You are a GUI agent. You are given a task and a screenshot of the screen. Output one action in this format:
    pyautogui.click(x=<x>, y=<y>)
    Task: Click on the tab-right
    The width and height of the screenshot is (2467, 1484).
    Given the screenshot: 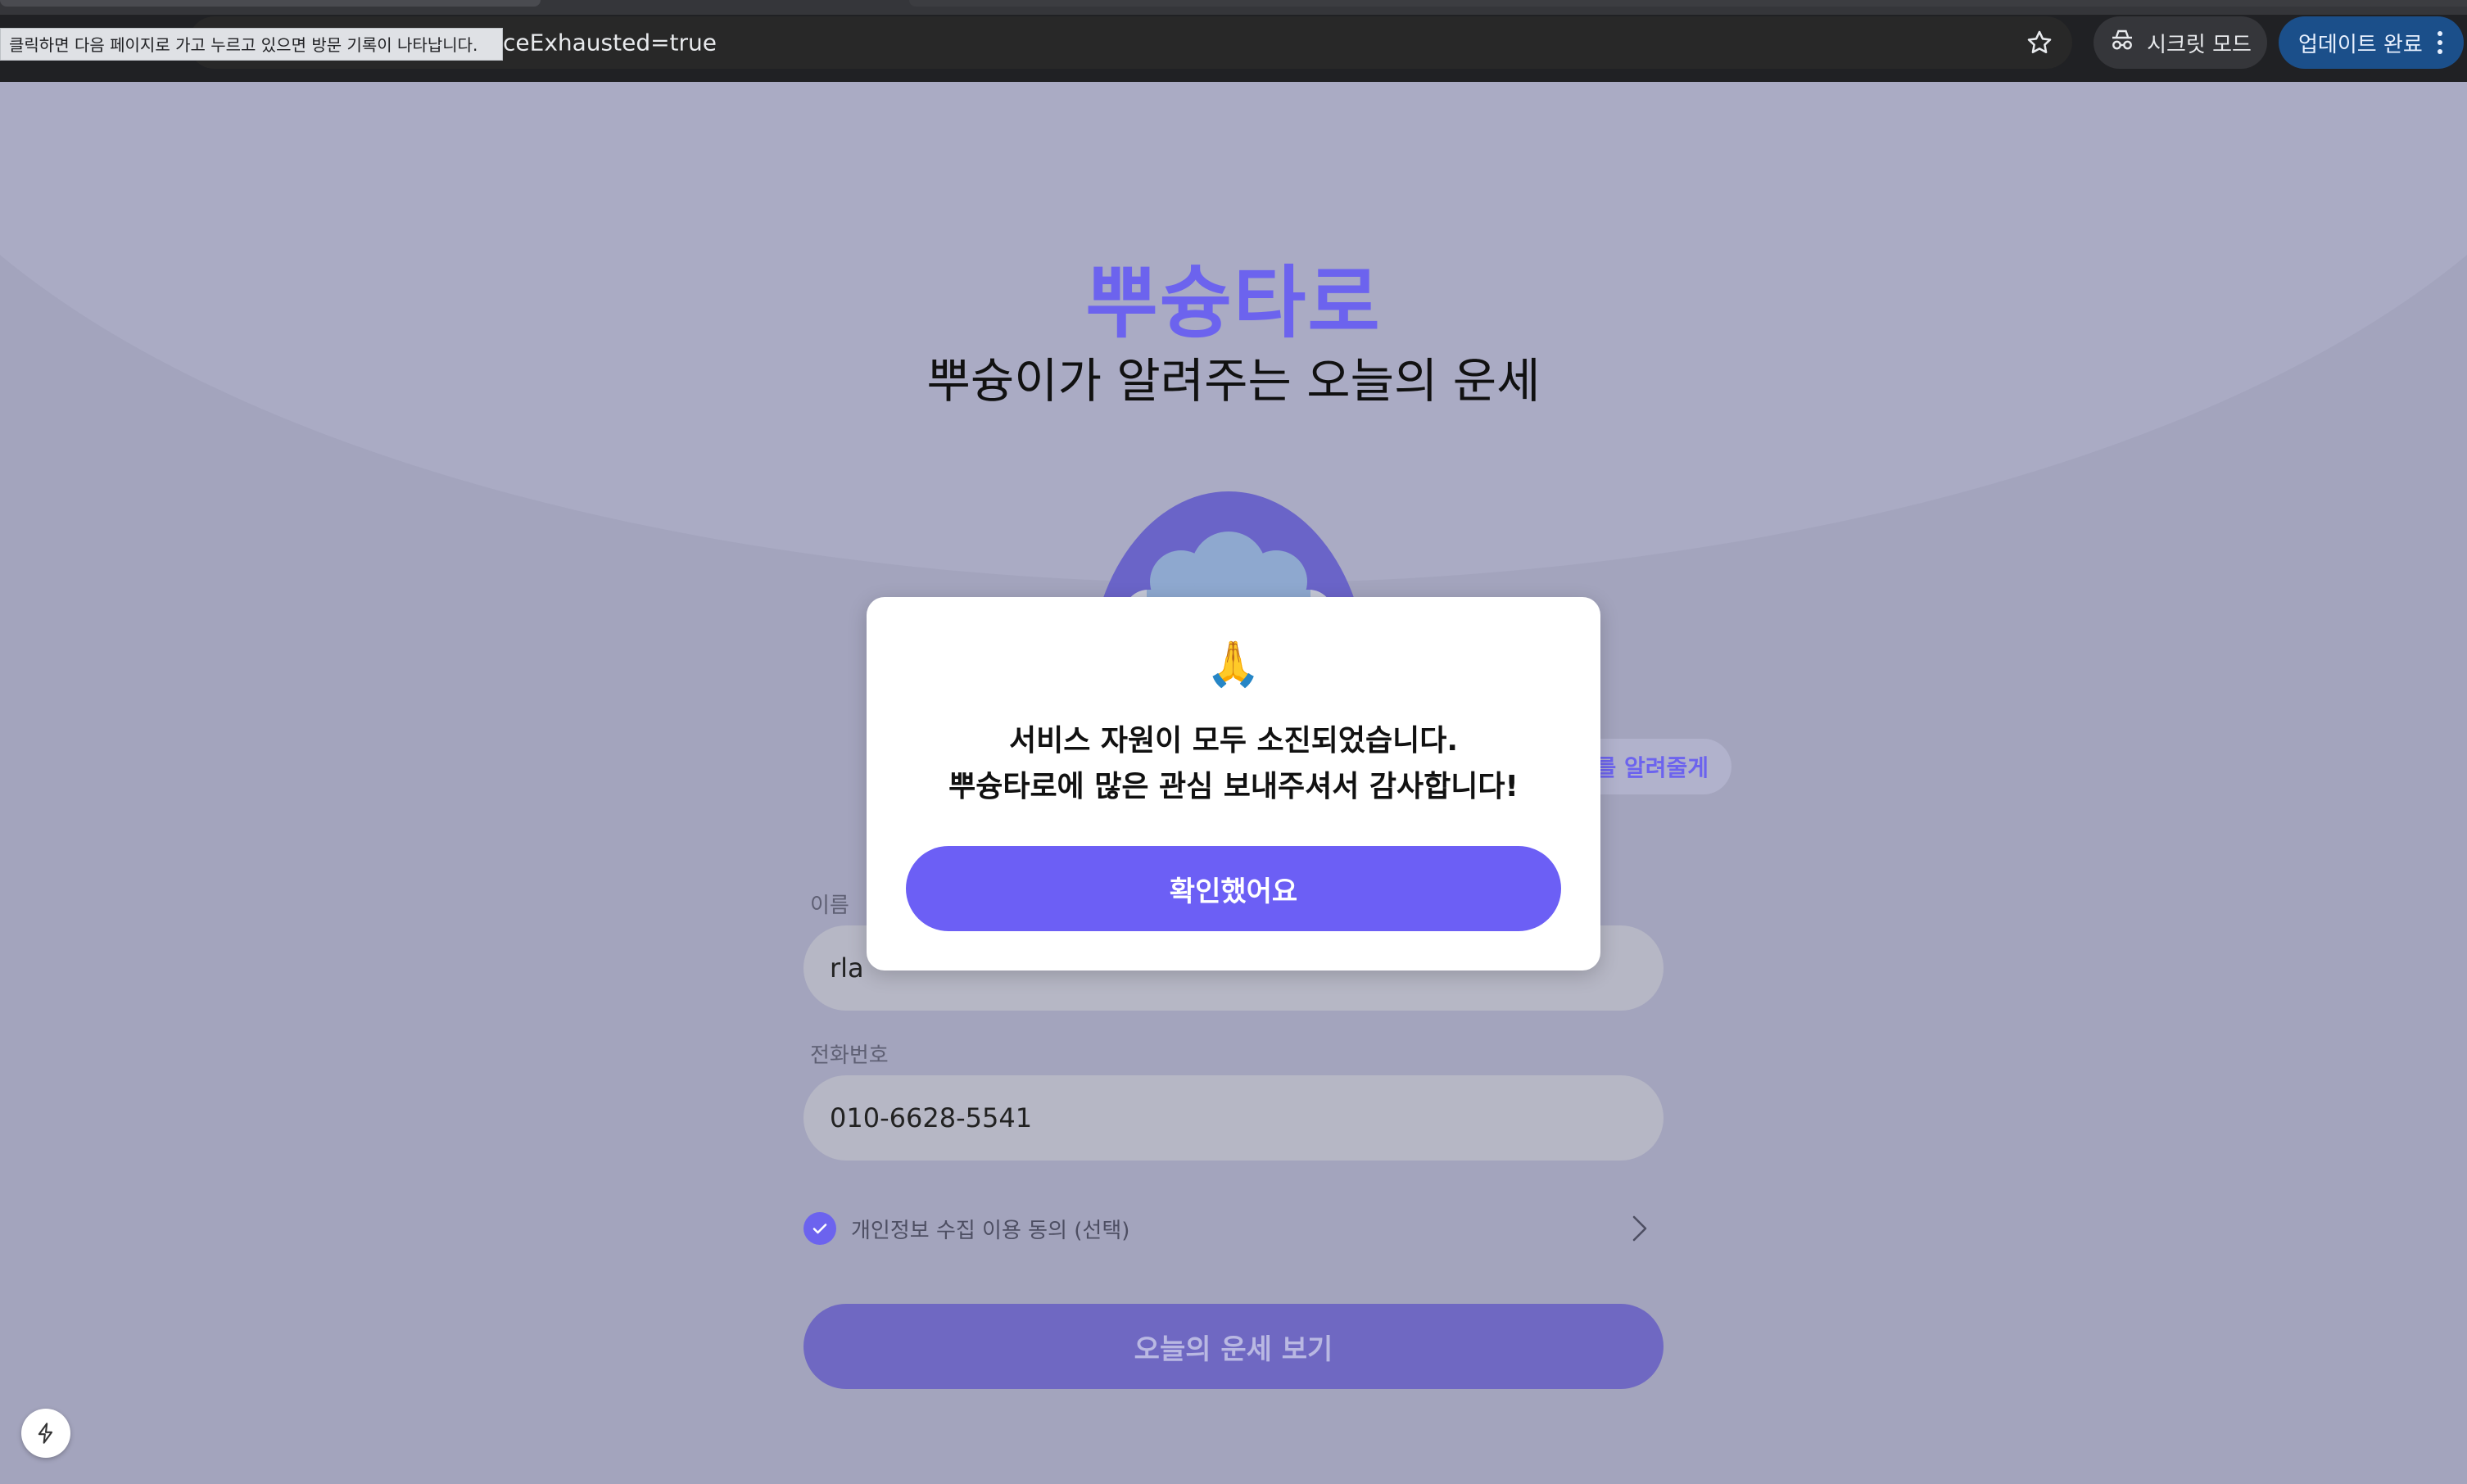 What is the action you would take?
    pyautogui.click(x=1688, y=3)
    